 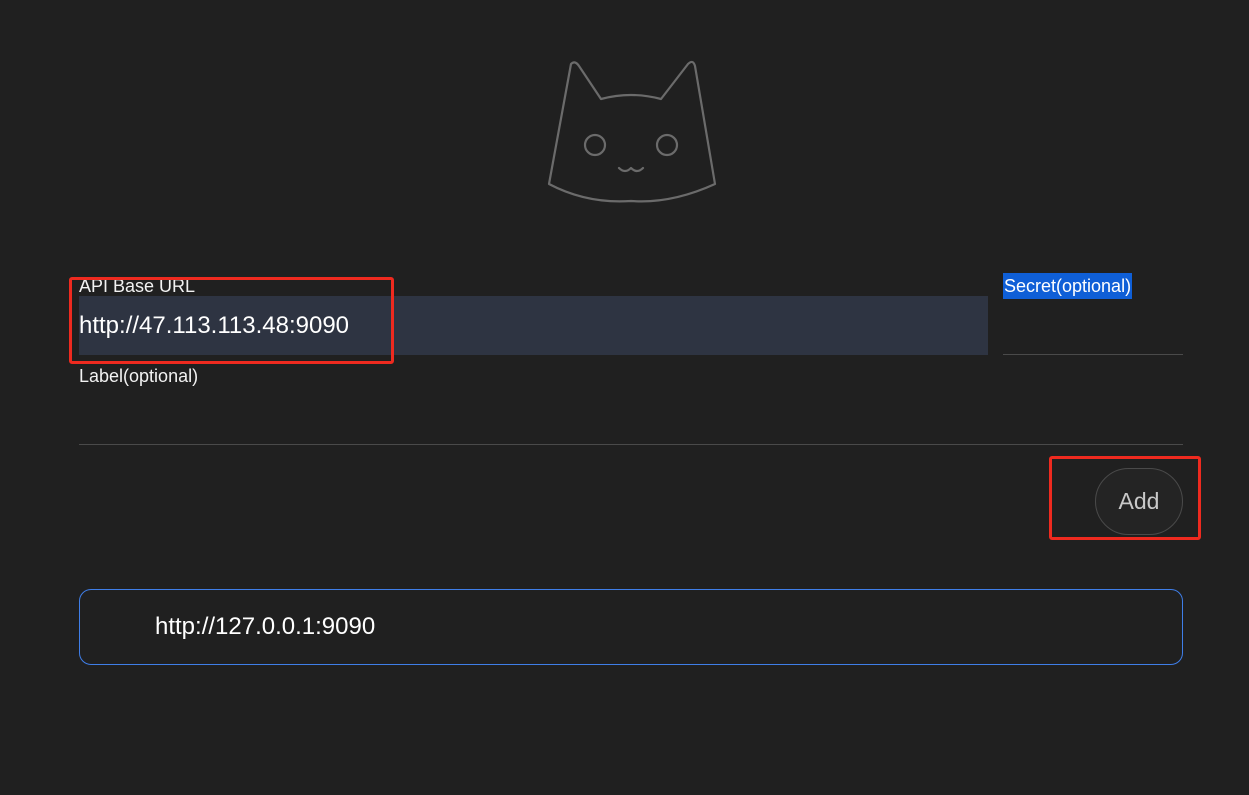 What do you see at coordinates (1093, 327) in the screenshot?
I see `secret-input` at bounding box center [1093, 327].